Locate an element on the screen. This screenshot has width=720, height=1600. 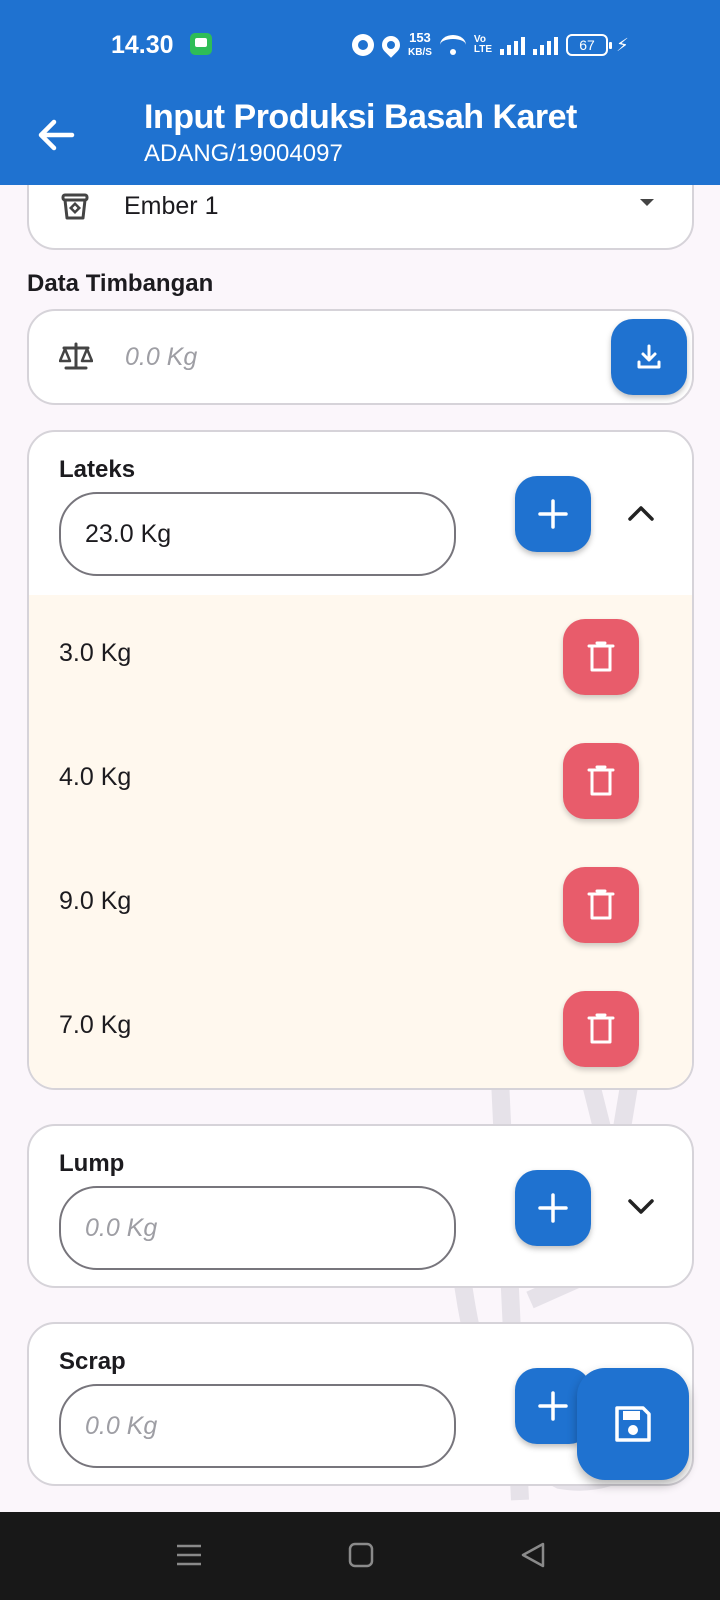
lateks-add-button is located at coordinates (553, 514).